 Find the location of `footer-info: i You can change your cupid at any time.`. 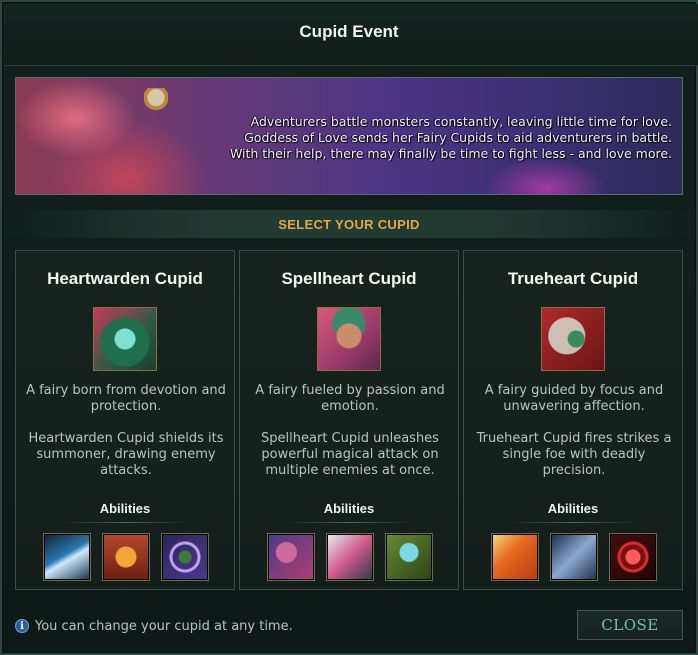

footer-info: i You can change your cupid at any time. is located at coordinates (154, 626).